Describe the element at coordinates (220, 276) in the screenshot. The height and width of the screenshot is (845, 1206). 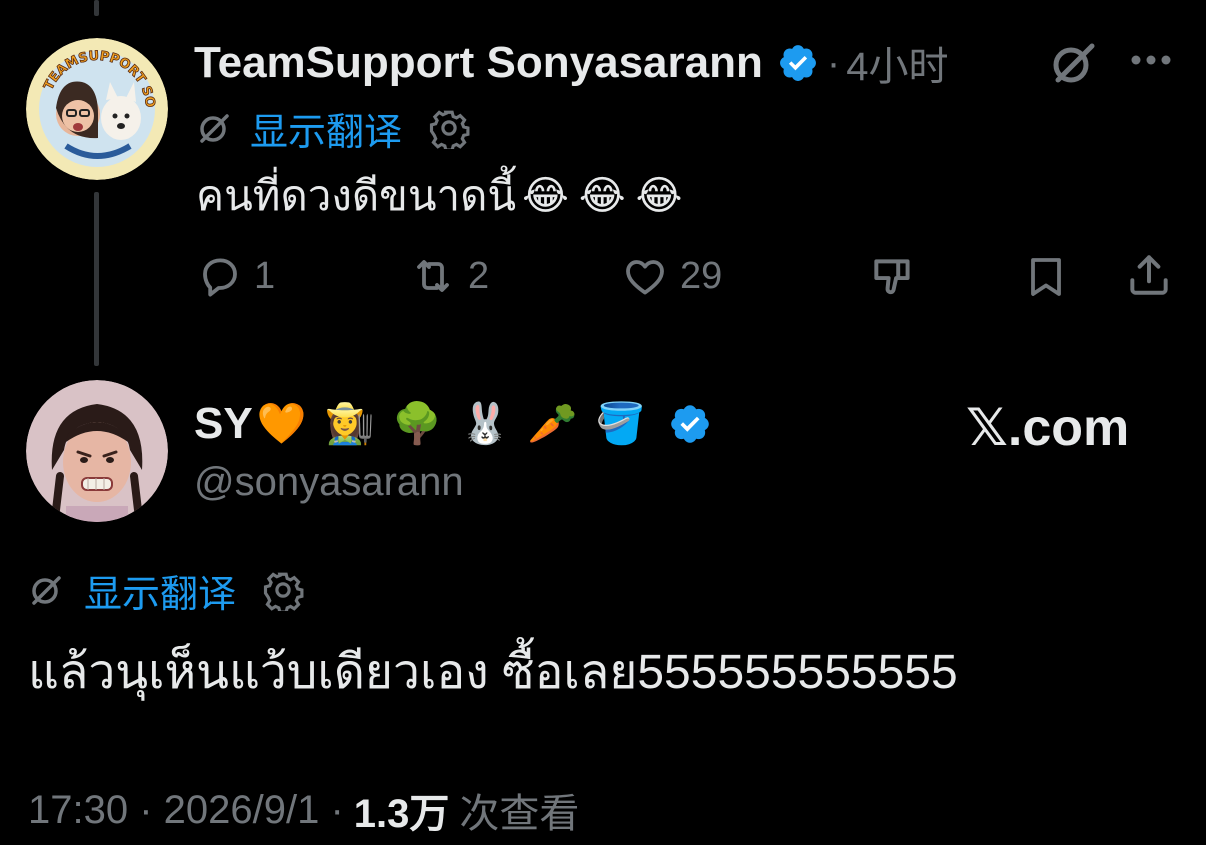
I see `reply-icon` at that location.